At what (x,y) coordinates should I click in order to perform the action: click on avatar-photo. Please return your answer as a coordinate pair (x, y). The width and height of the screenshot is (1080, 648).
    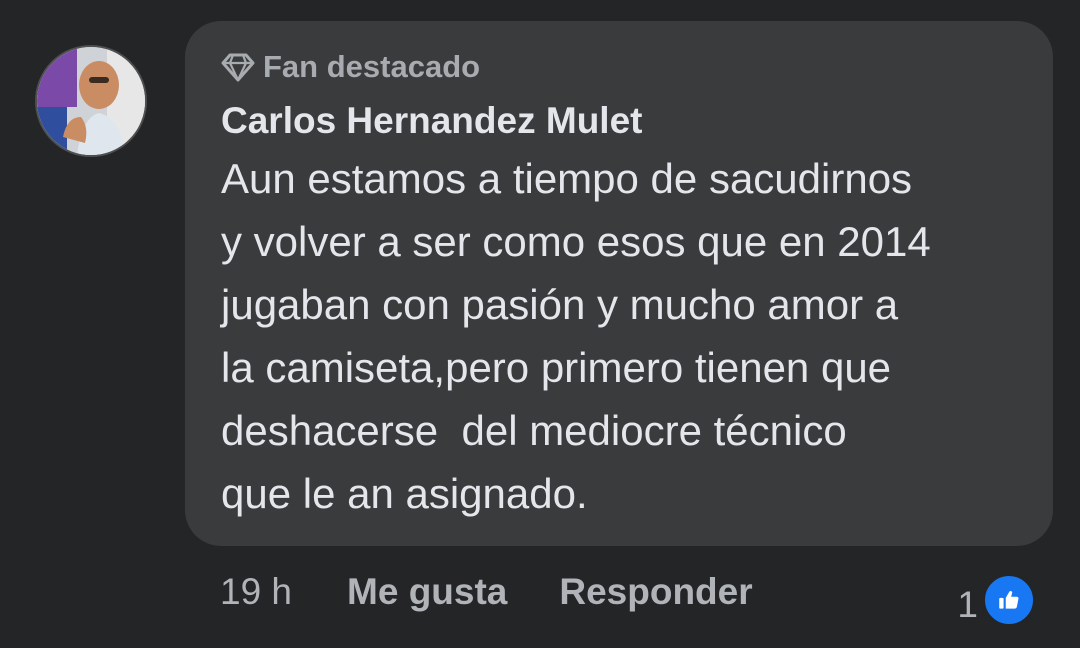
    Looking at the image, I should click on (91, 101).